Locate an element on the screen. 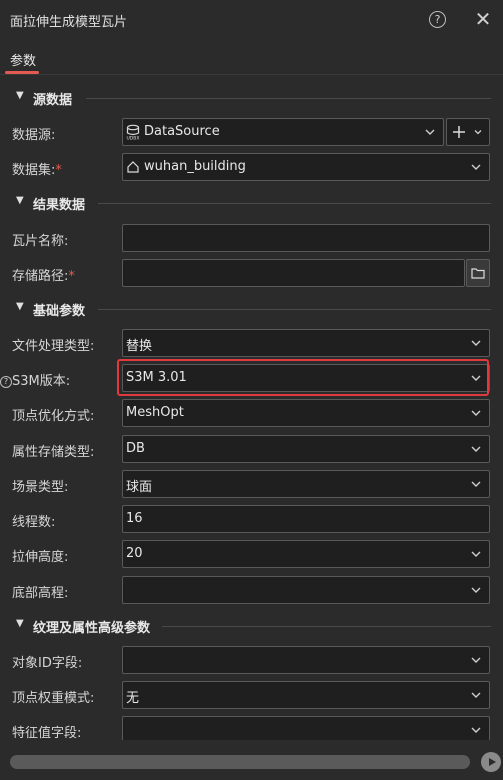 The width and height of the screenshot is (503, 780). file-mode-label: 文件处理类型: is located at coordinates (53, 346).